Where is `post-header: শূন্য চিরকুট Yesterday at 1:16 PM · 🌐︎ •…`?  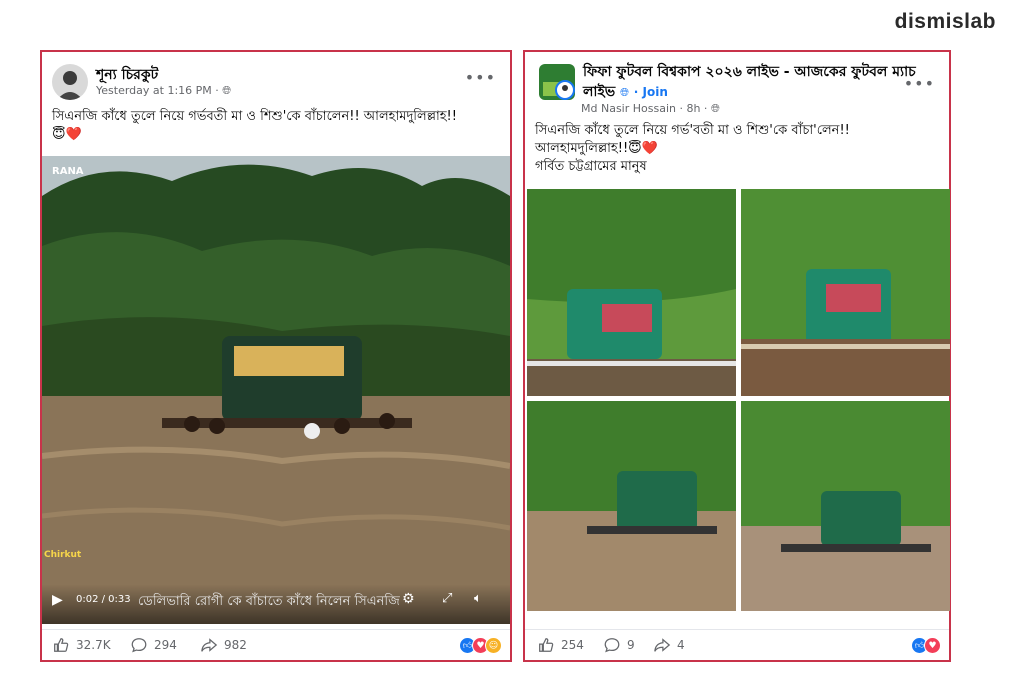 post-header: শূন্য চিরকুট Yesterday at 1:16 PM · 🌐︎ •… is located at coordinates (276, 82).